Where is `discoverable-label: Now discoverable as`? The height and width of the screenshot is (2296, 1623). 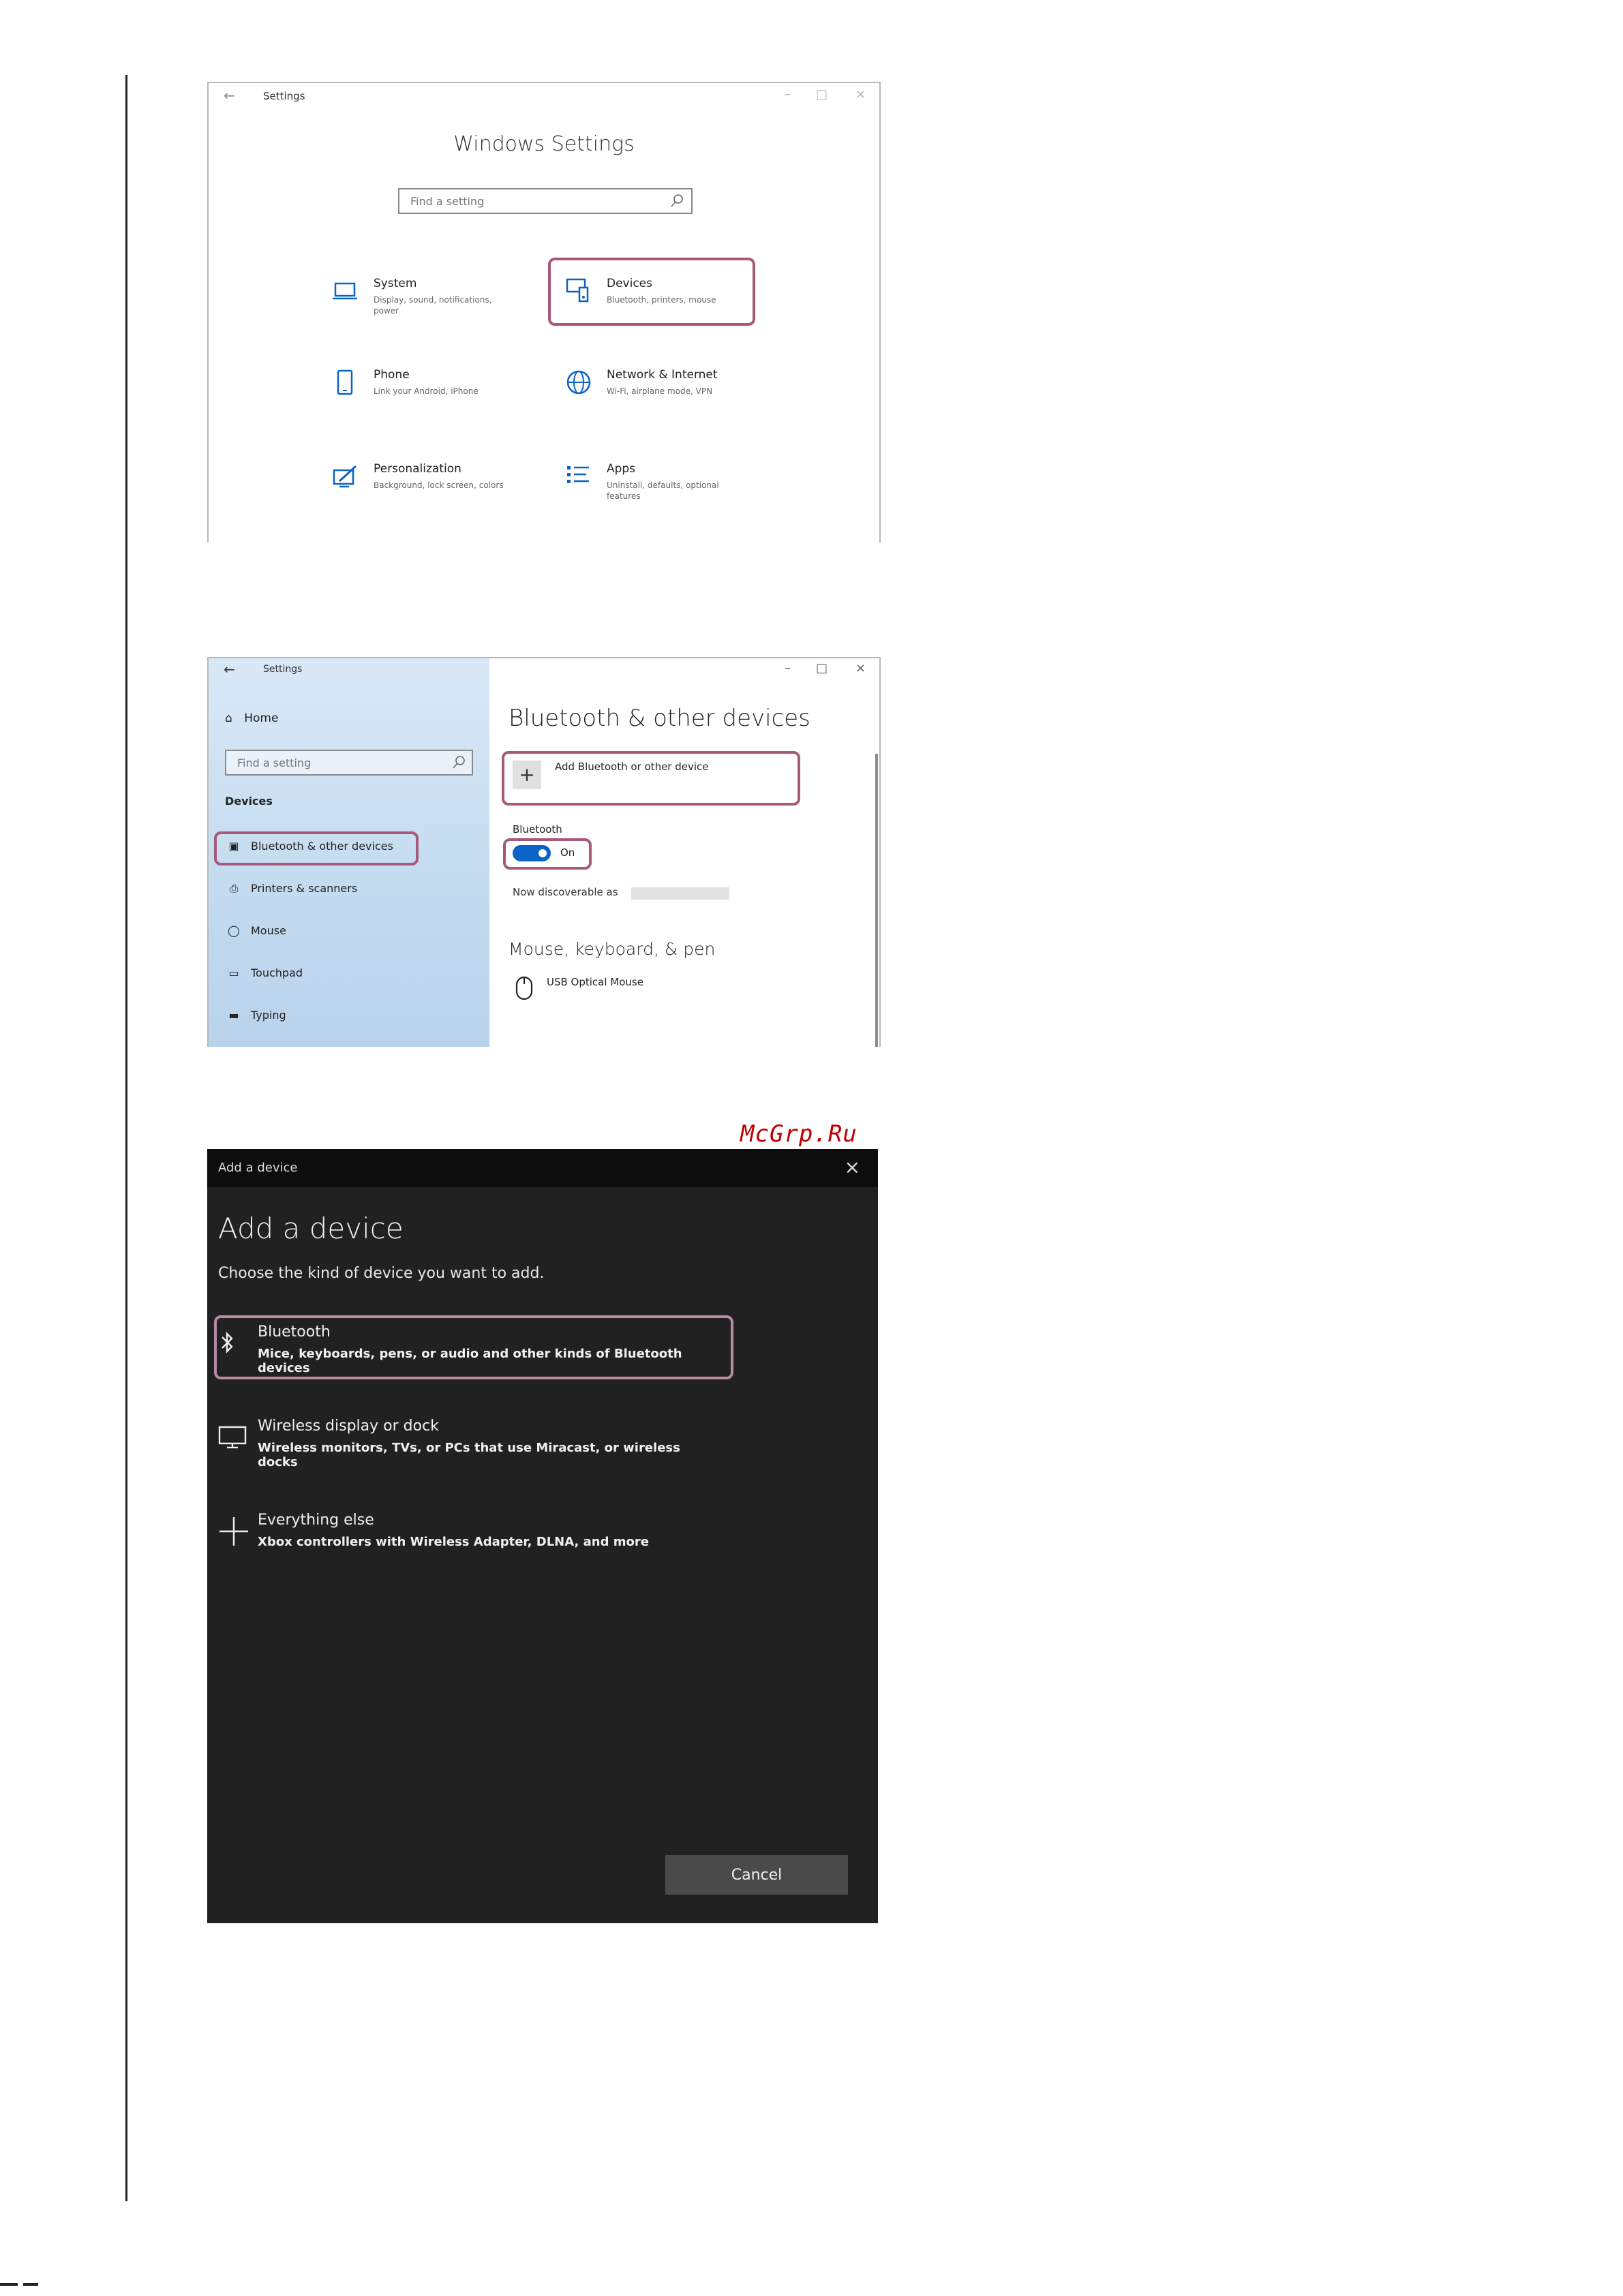
discoverable-label: Now discoverable as is located at coordinates (565, 892).